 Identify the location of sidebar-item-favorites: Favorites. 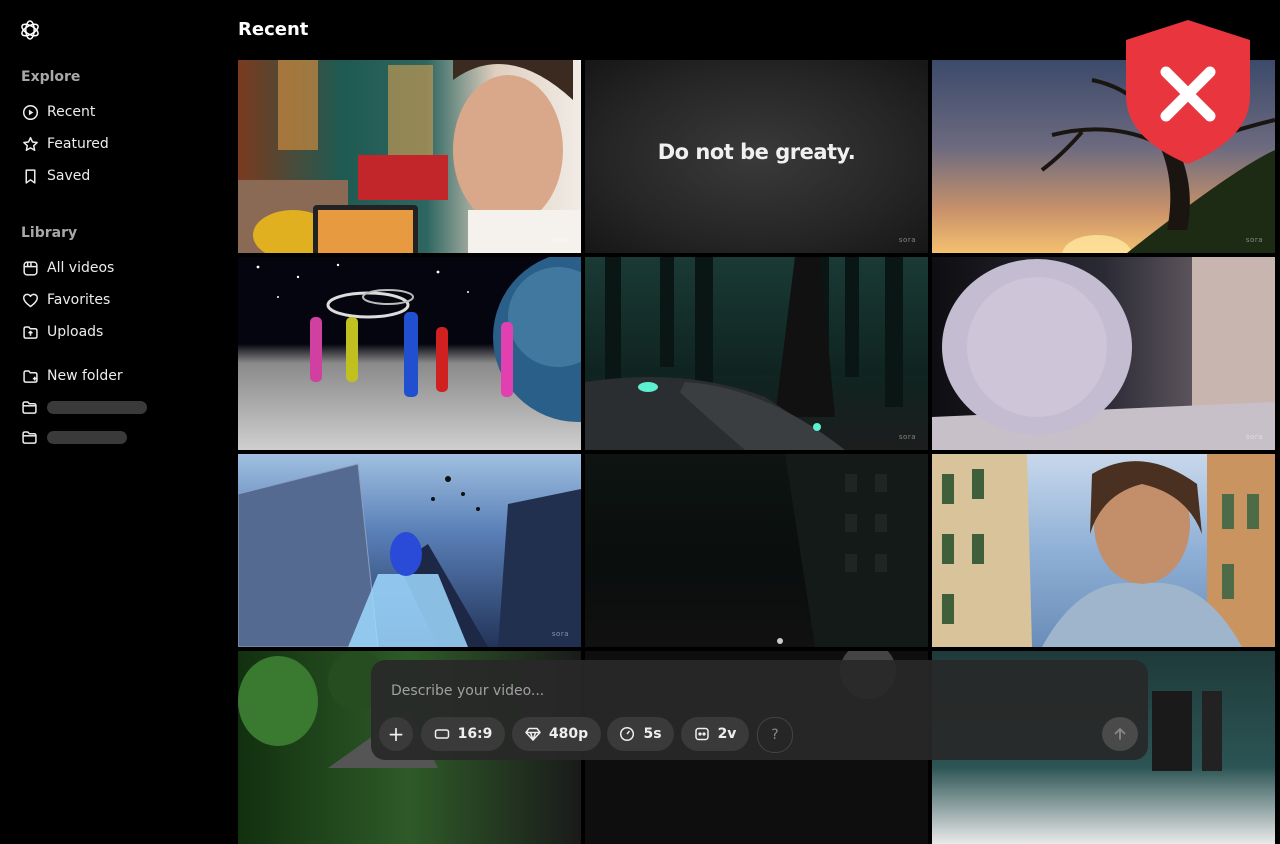
(65, 300).